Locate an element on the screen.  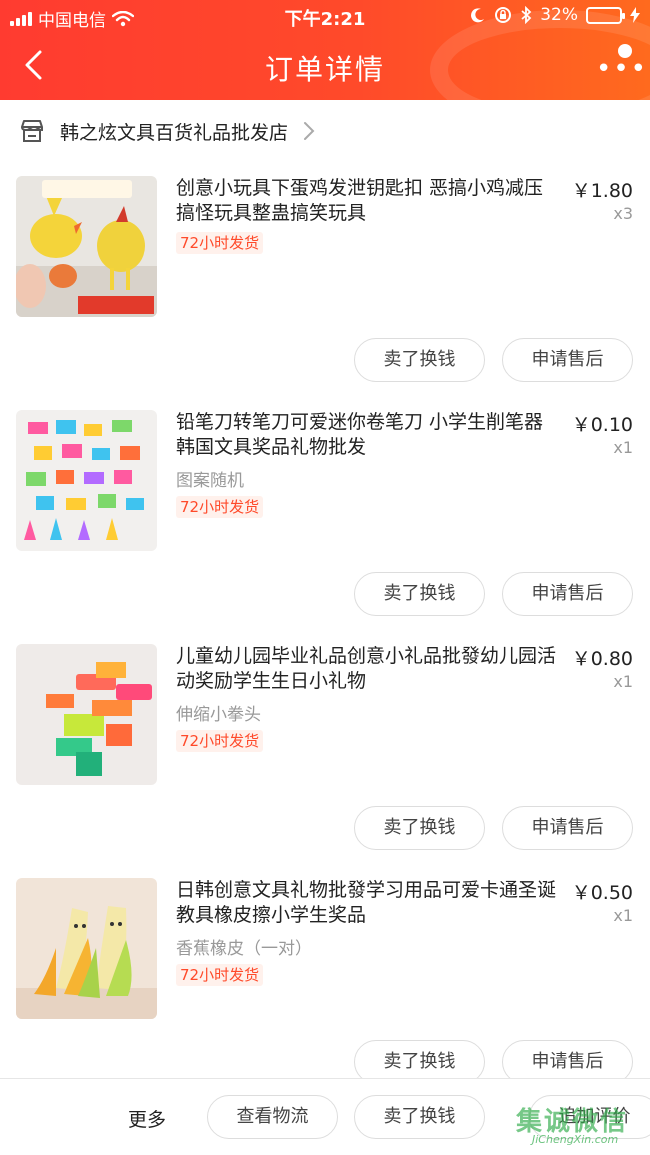
view-logistics-button: 查看物流 is located at coordinates (272, 1117).